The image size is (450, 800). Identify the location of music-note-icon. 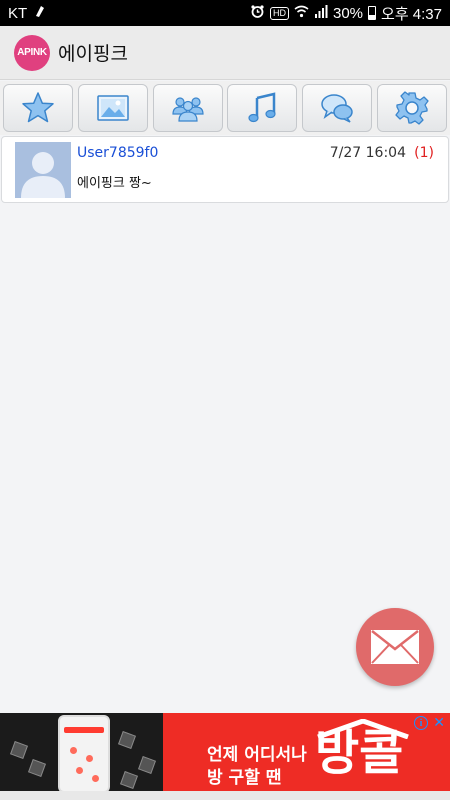
(262, 107).